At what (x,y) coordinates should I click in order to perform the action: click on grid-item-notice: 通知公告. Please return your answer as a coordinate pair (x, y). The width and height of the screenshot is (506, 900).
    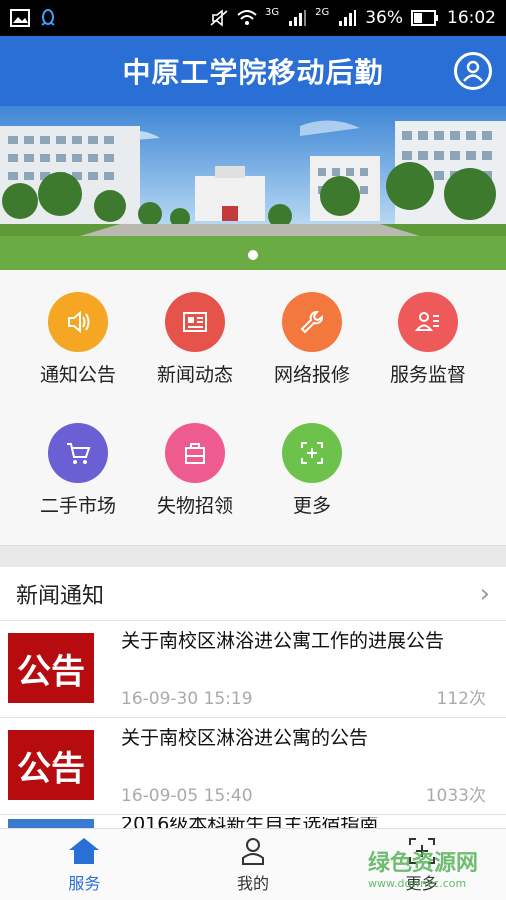
    Looking at the image, I should click on (78, 339).